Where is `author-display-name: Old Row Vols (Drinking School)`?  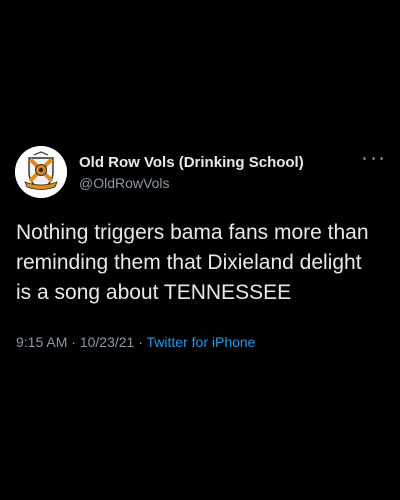
author-display-name: Old Row Vols (Drinking School) is located at coordinates (219, 163).